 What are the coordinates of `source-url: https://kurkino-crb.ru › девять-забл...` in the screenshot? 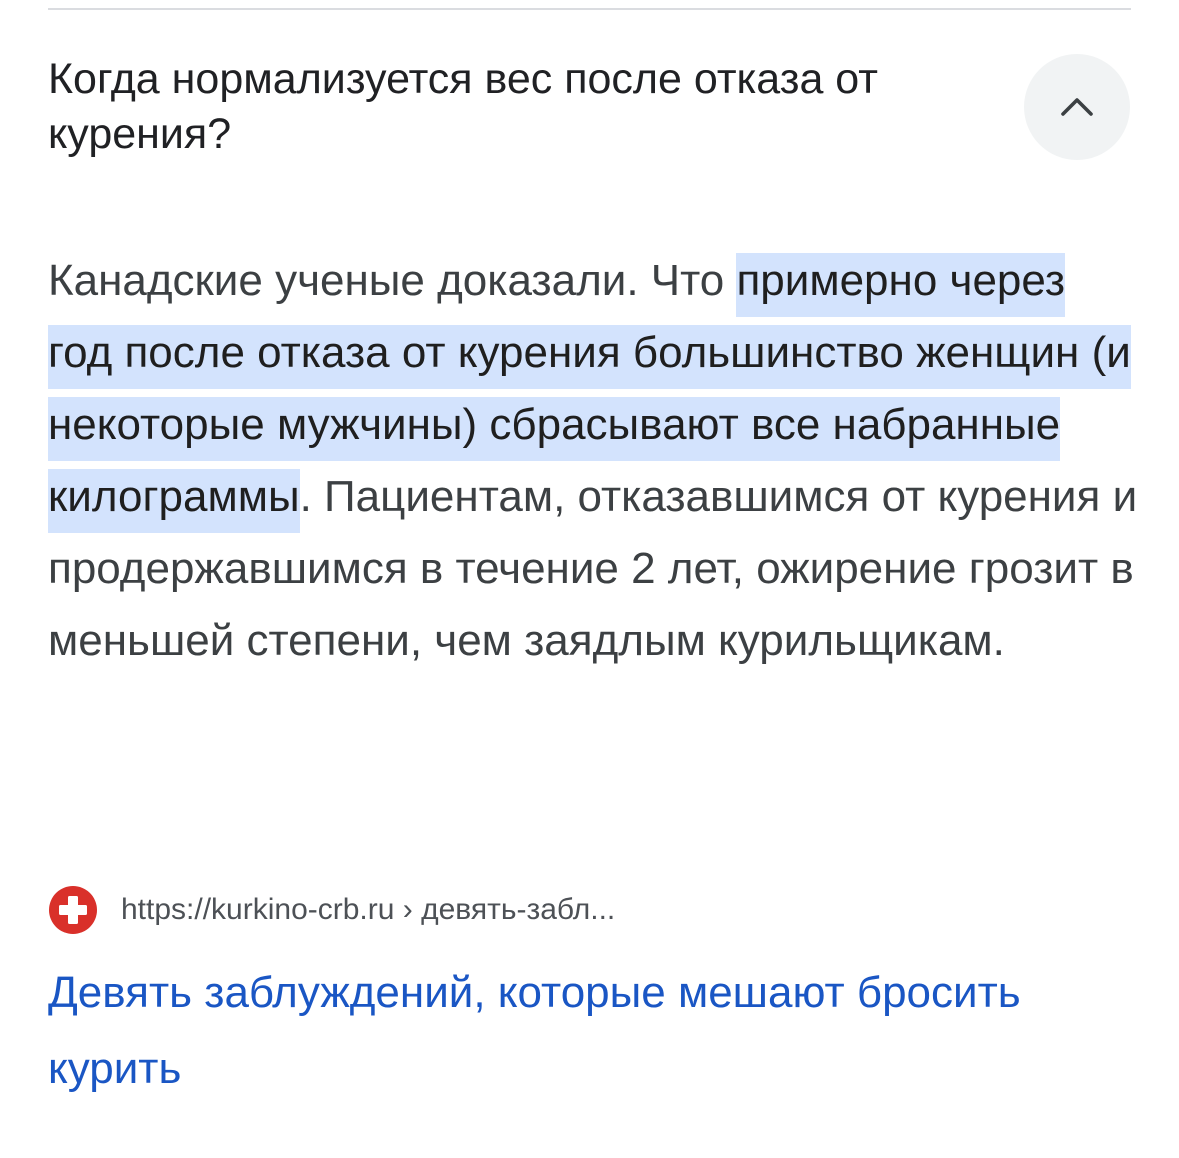 It's located at (368, 910).